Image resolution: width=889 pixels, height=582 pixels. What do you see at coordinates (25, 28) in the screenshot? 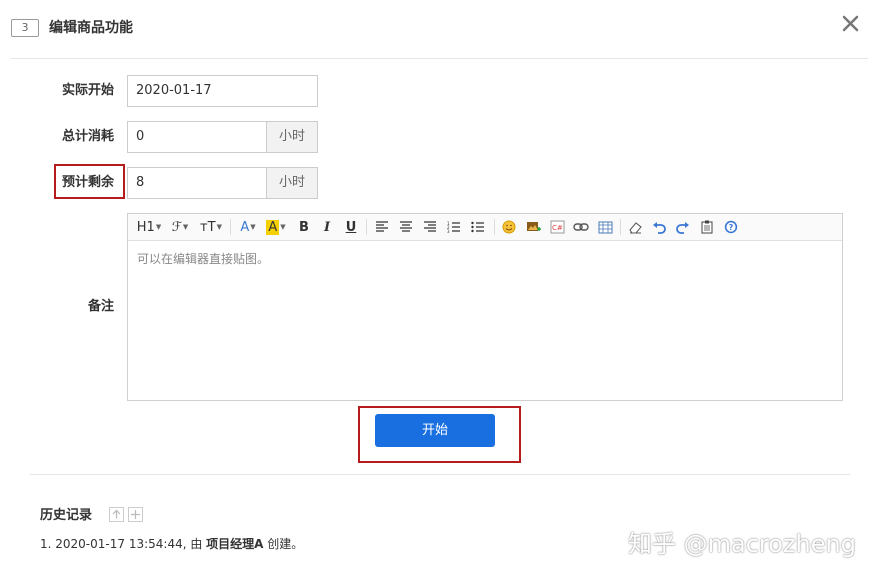
I see `task-id-badge: 3` at bounding box center [25, 28].